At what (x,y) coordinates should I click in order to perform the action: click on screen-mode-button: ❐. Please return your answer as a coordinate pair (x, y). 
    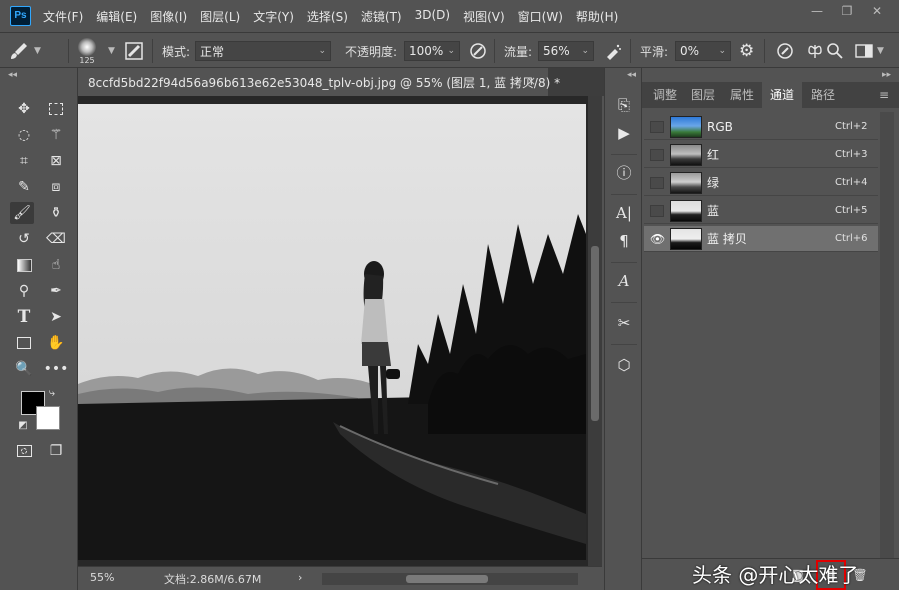
    Looking at the image, I should click on (56, 451).